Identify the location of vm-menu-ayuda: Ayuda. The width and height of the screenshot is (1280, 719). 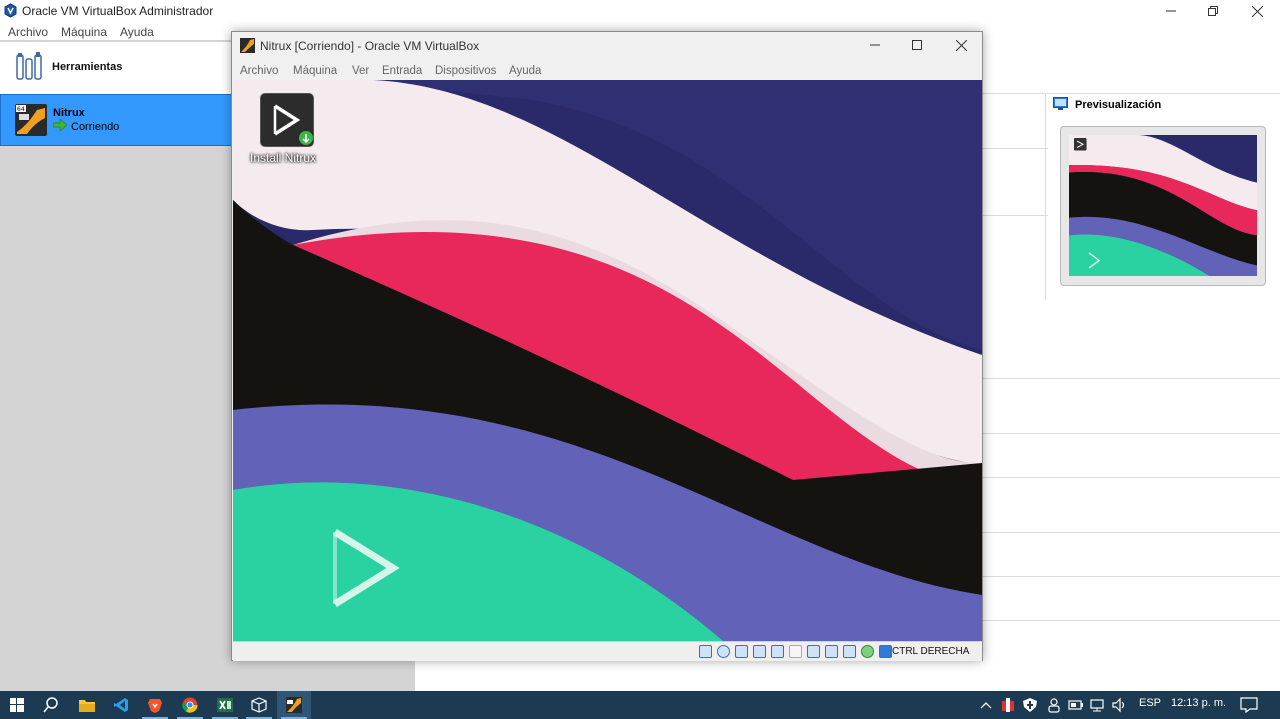
(525, 71).